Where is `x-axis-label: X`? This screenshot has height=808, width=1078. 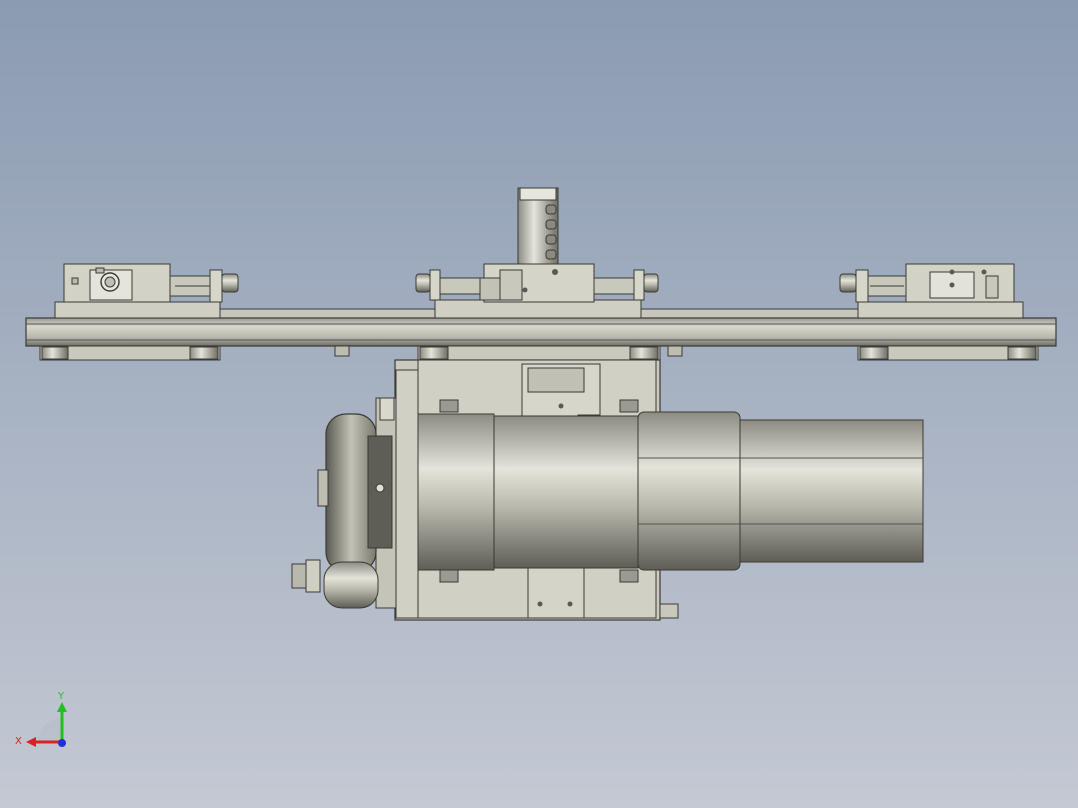 x-axis-label: X is located at coordinates (18, 741).